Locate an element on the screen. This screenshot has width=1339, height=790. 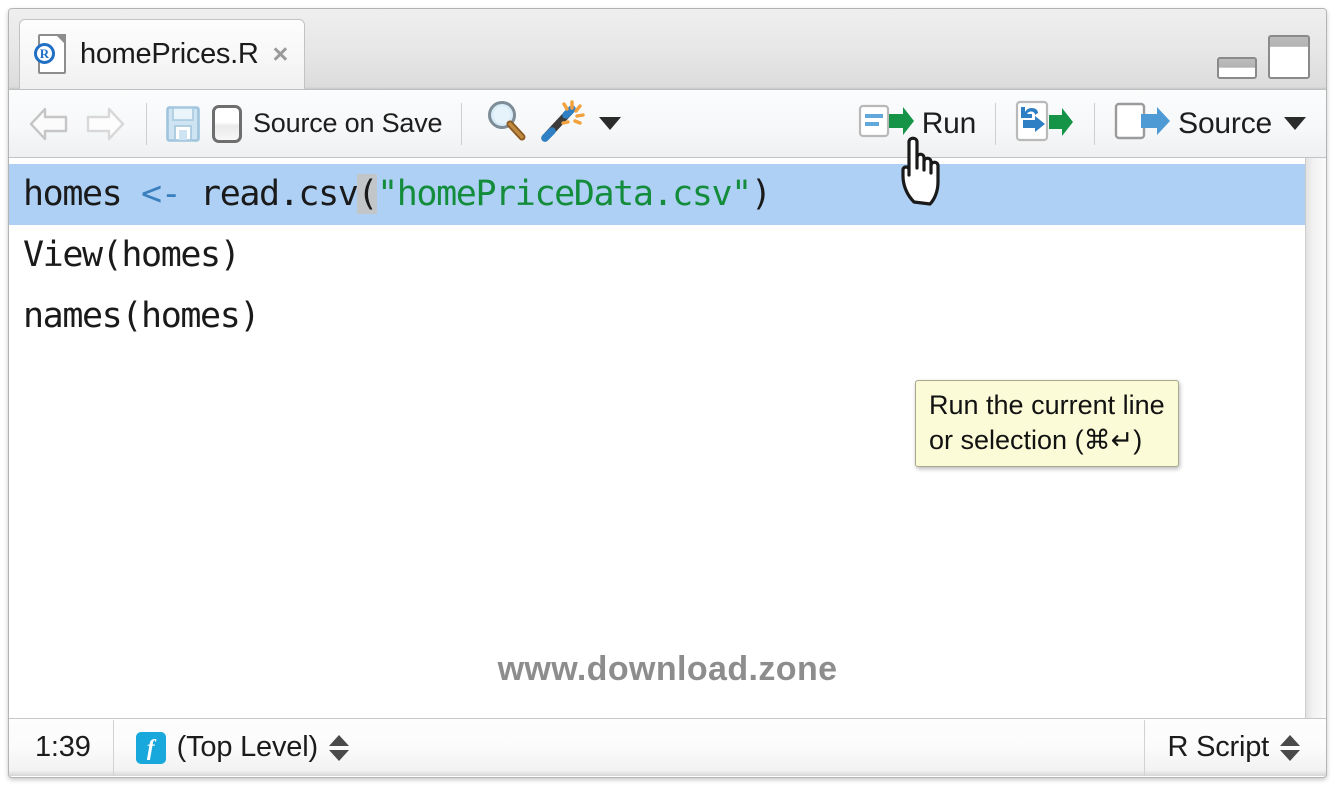
source-button: Source is located at coordinates (1193, 123).